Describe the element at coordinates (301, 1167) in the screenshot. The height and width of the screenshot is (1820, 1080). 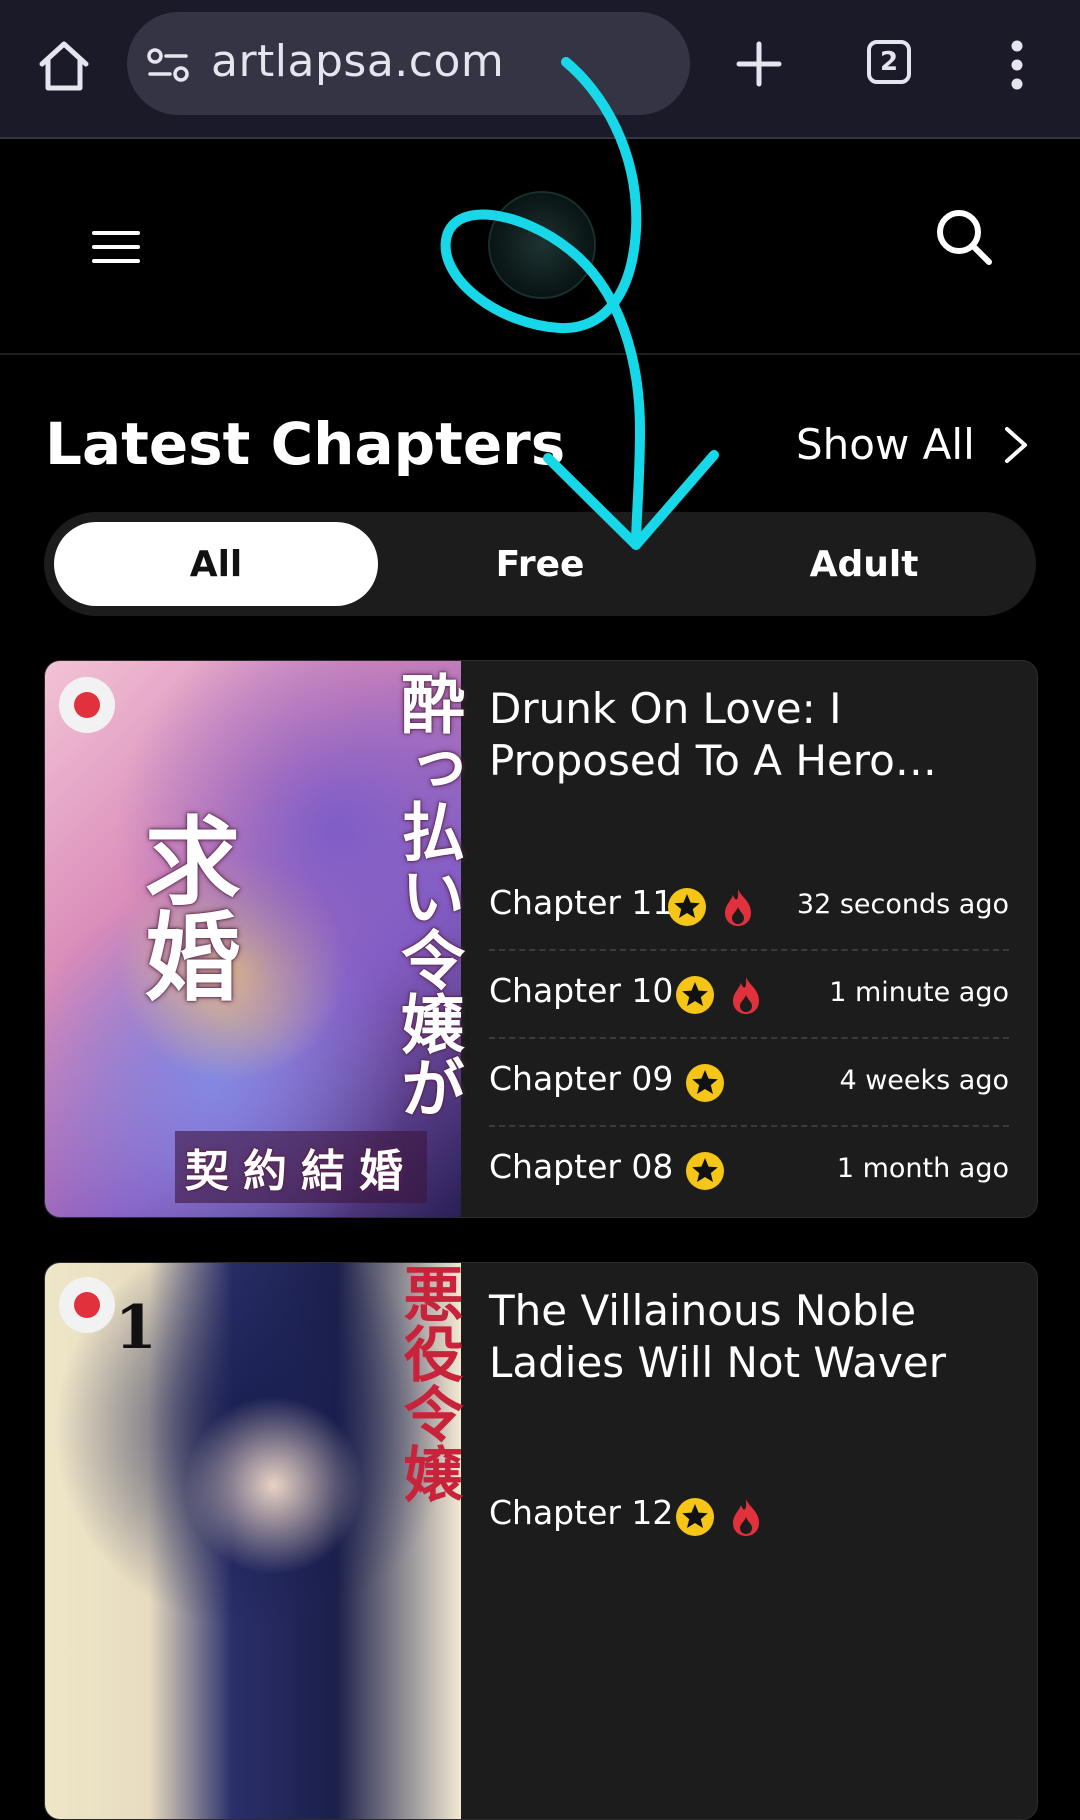
I see `cover-title-text: 契約結婚` at that location.